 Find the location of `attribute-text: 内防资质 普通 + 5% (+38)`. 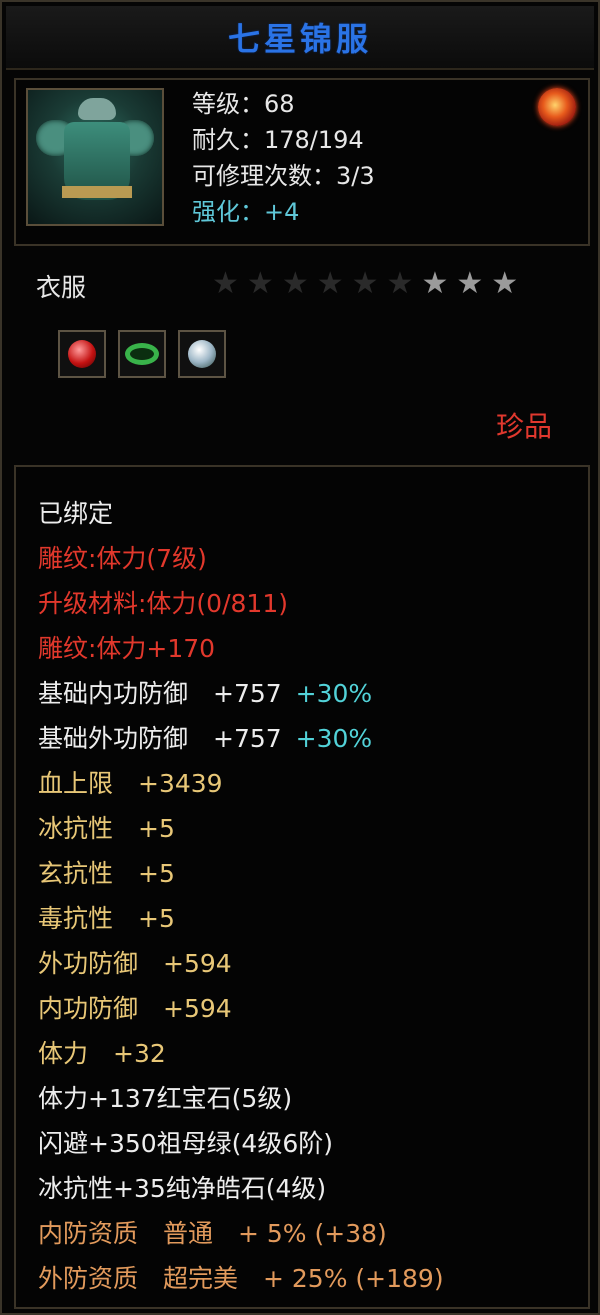

attribute-text: 内防资质 普通 + 5% (+38) is located at coordinates (212, 1233).